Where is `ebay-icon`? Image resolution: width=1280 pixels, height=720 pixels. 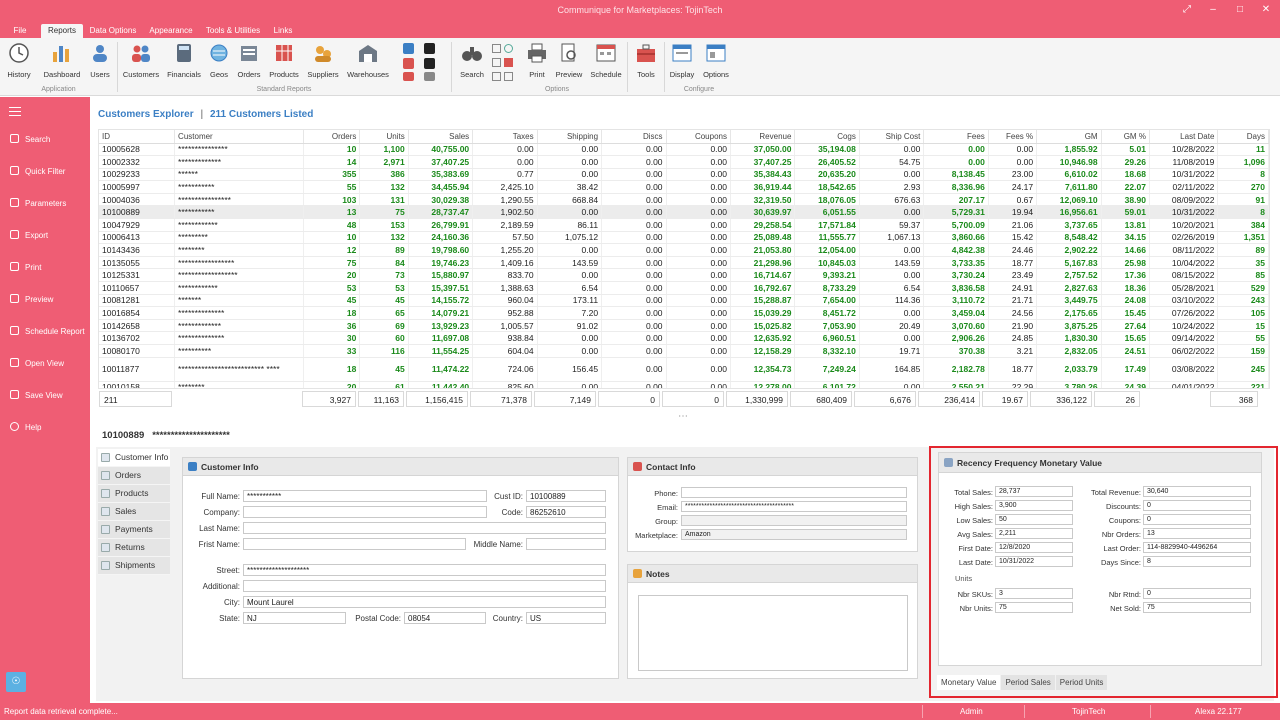 ebay-icon is located at coordinates (408, 63).